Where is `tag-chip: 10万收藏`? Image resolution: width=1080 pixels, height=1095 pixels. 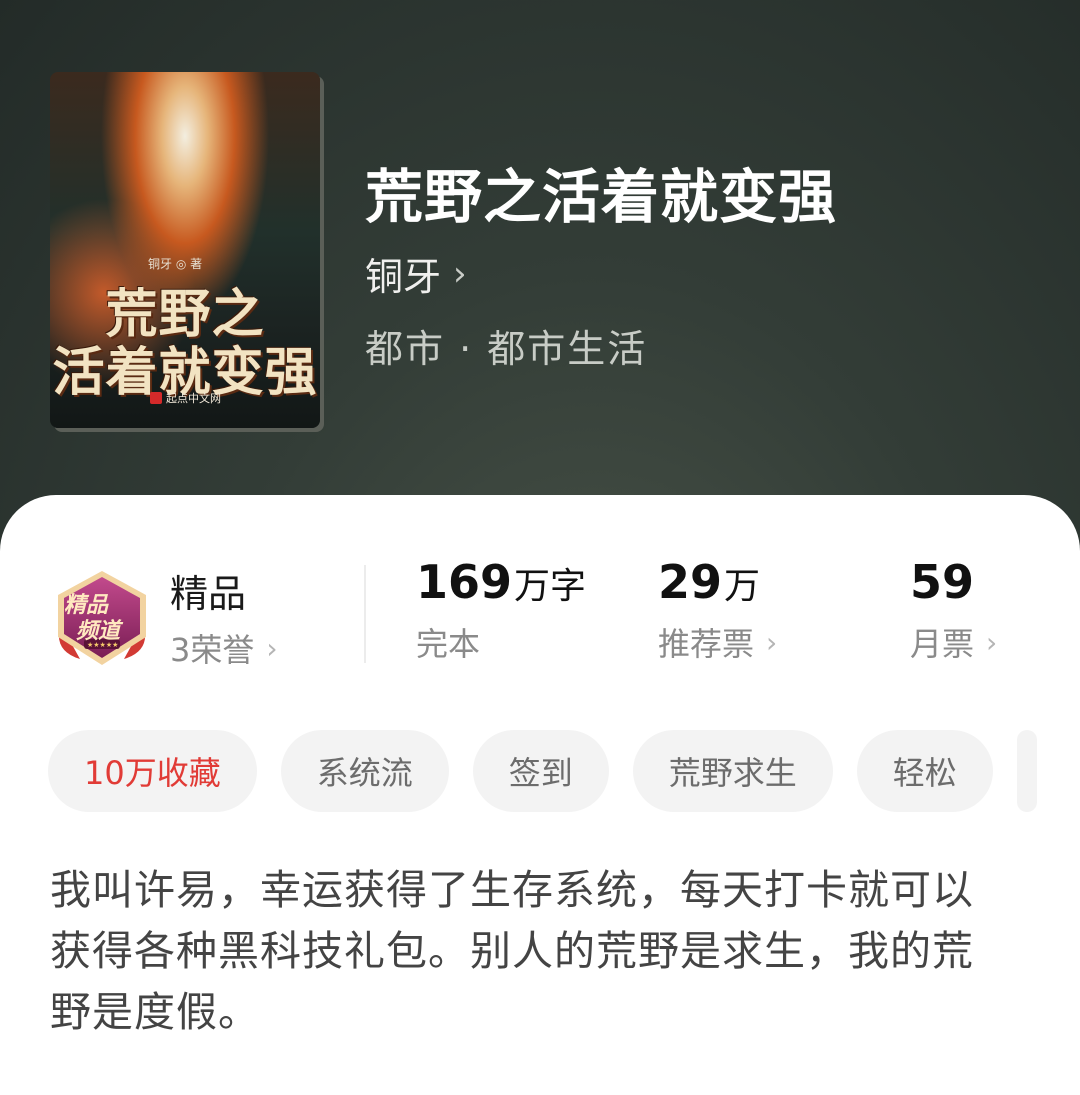
tag-chip: 10万收藏 is located at coordinates (152, 771).